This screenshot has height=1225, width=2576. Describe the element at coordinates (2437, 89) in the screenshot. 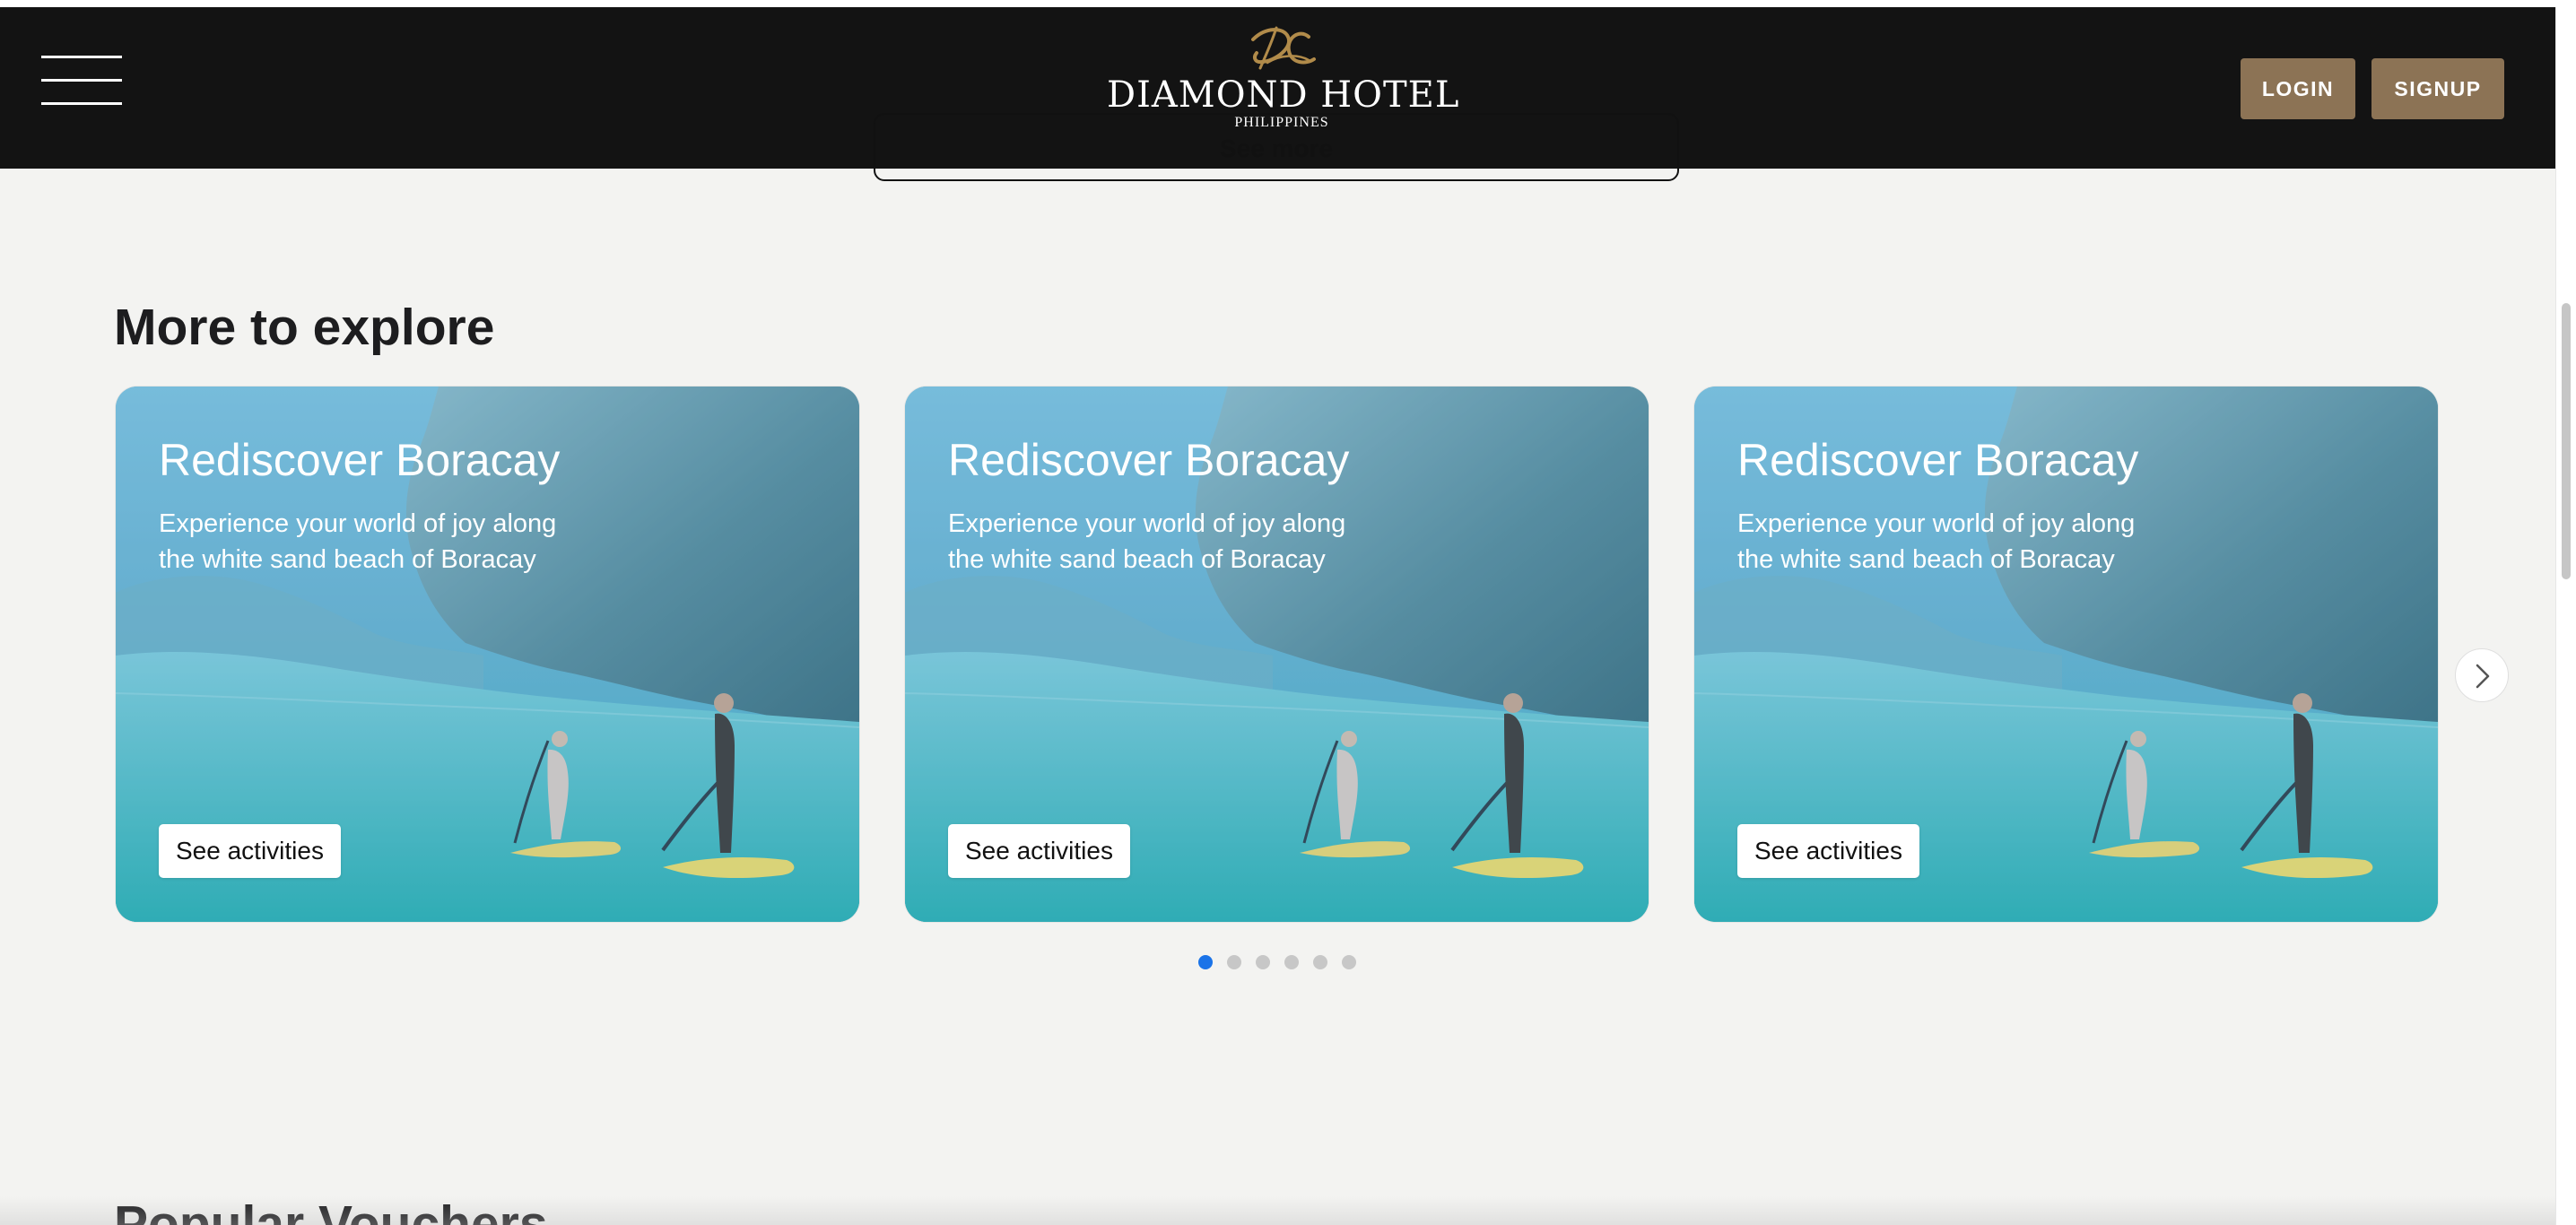

I see `signup-button: SIGNUP` at that location.